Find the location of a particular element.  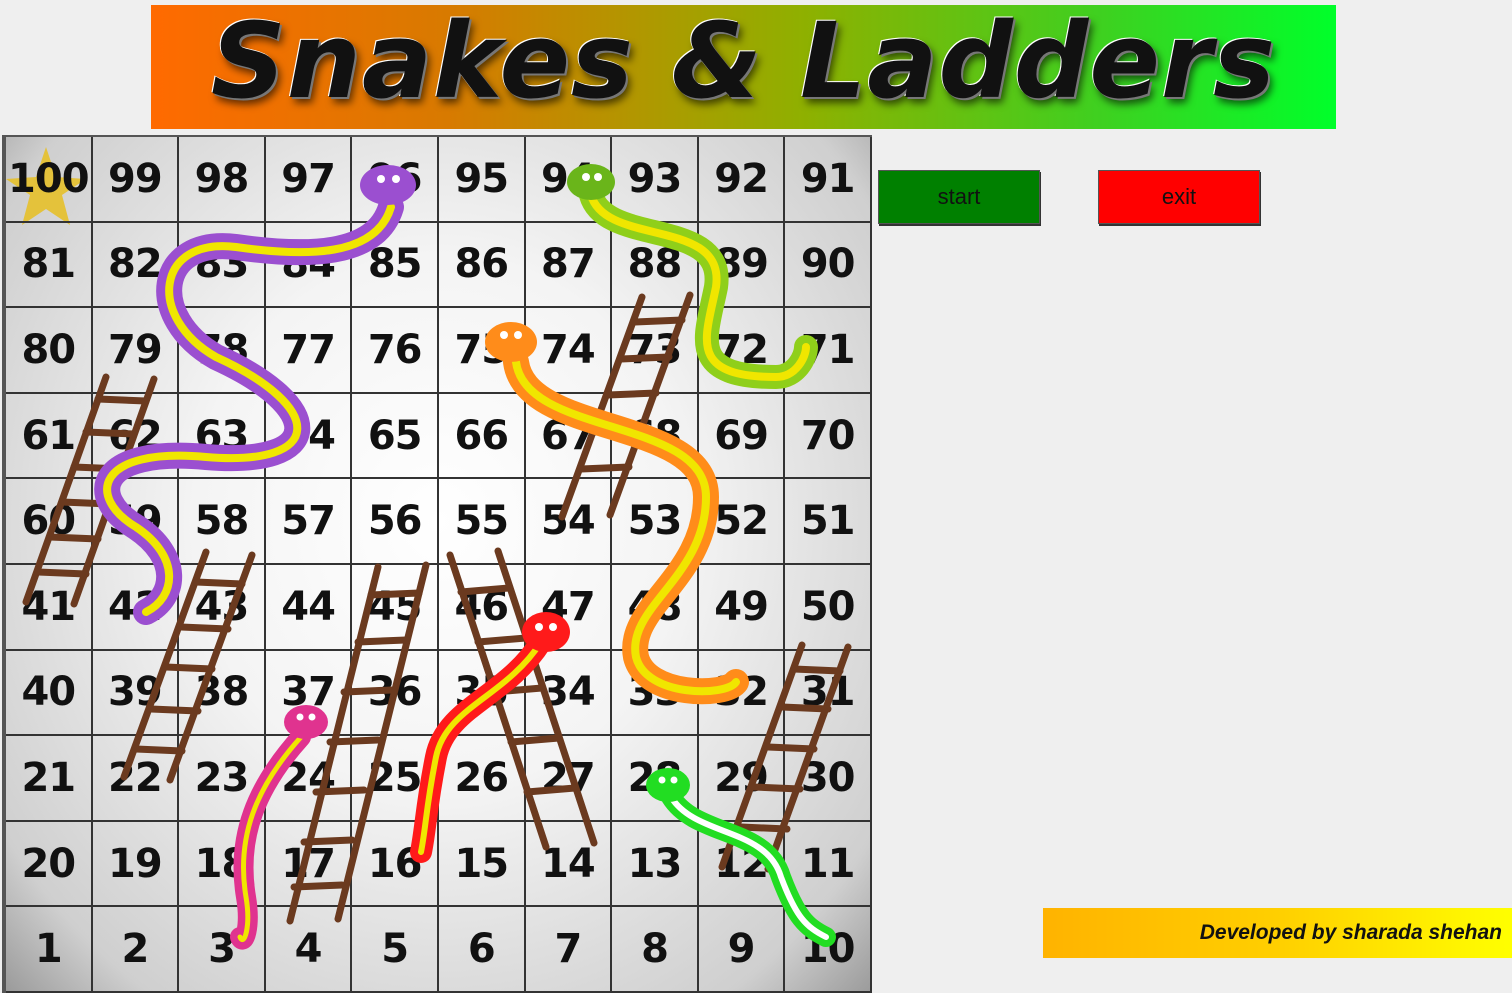

board-cell: 39 is located at coordinates (136, 693).